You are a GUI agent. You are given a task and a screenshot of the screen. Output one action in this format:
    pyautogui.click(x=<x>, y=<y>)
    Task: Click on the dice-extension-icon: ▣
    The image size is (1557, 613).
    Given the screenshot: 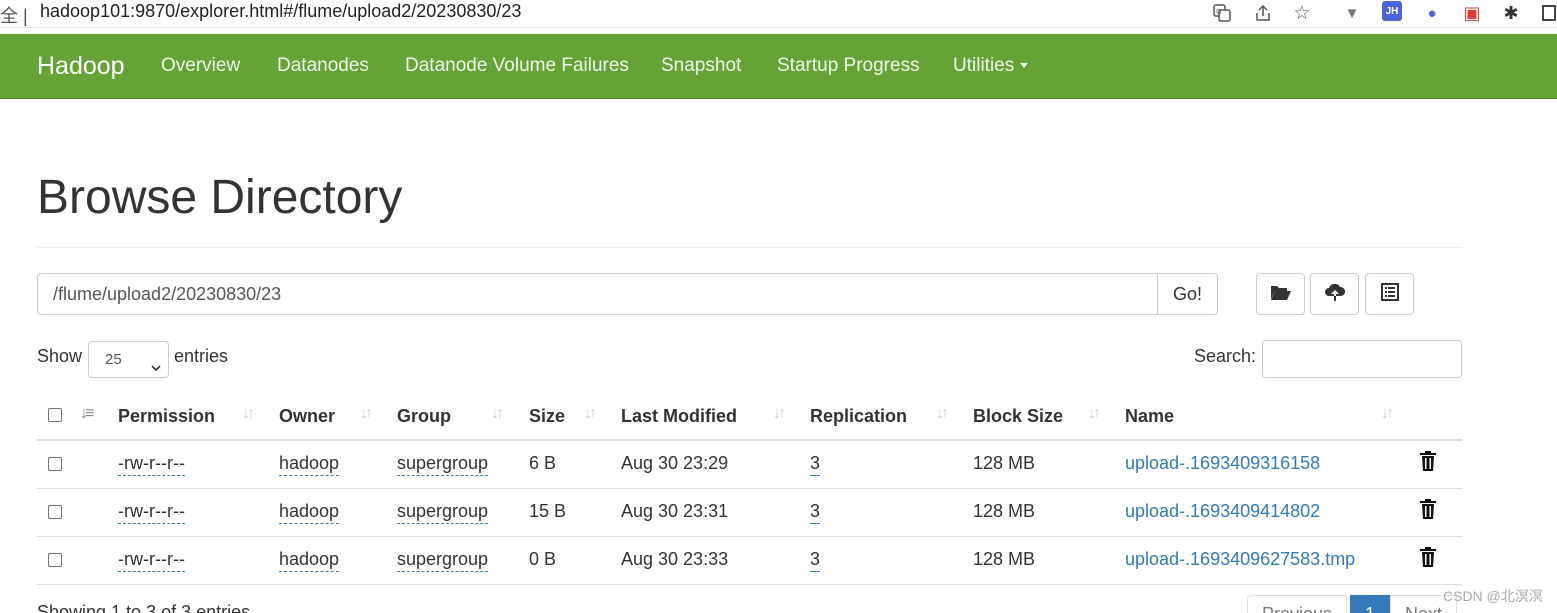 What is the action you would take?
    pyautogui.click(x=1472, y=13)
    